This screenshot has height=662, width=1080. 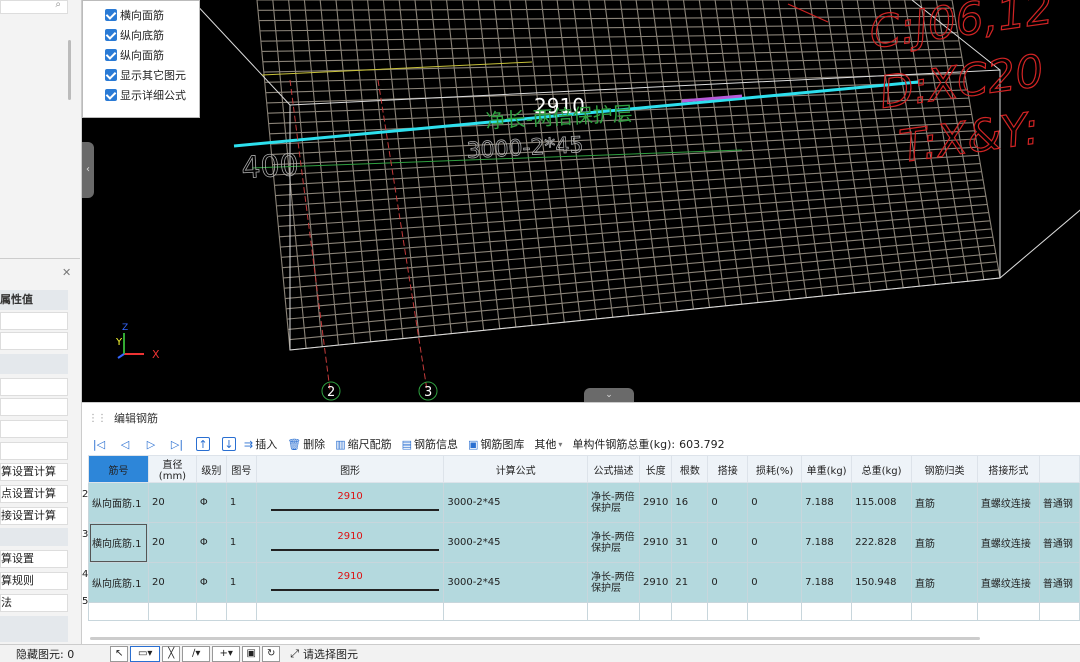 I want to click on option-row-1: 纵向底筋, so click(x=141, y=35).